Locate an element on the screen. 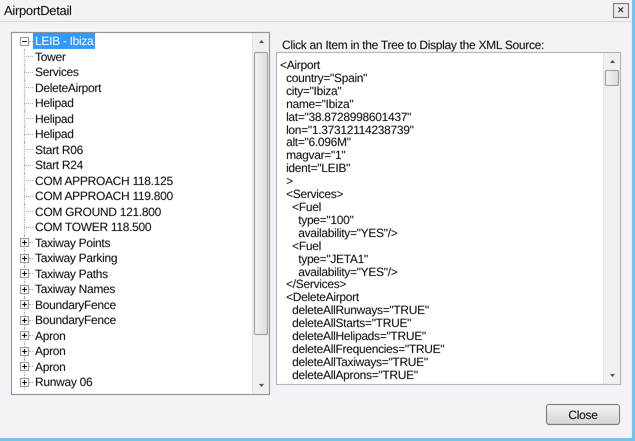 Image resolution: width=635 pixels, height=441 pixels. xml-line: name="Ibiza" is located at coordinates (319, 104).